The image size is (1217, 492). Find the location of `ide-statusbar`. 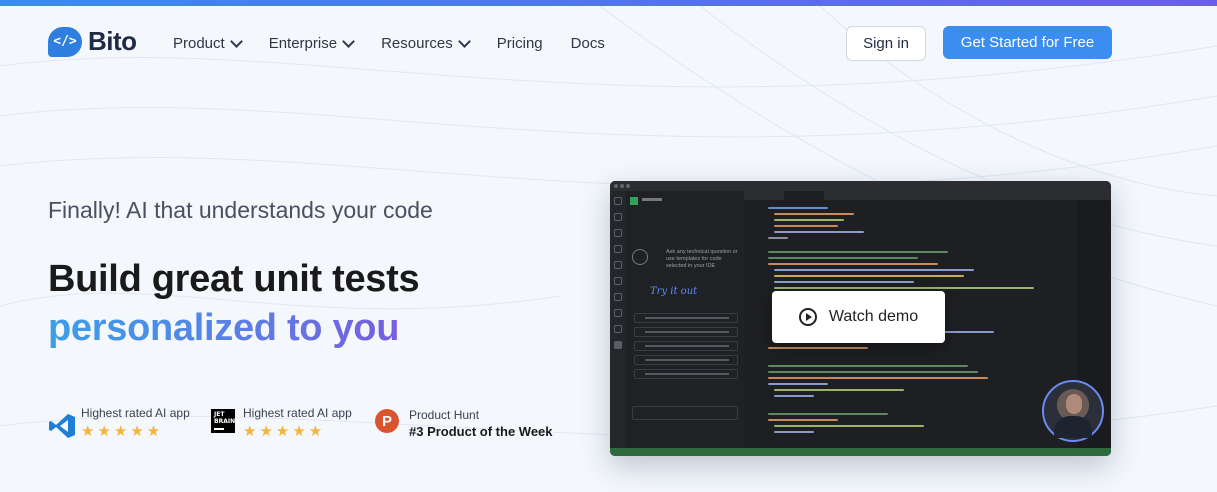

ide-statusbar is located at coordinates (860, 452).